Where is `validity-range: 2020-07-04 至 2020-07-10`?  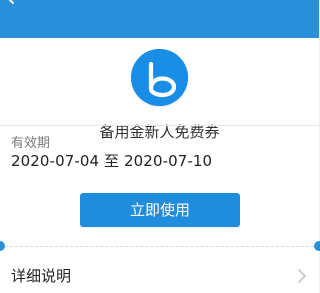 validity-range: 2020-07-04 至 2020-07-10 is located at coordinates (112, 161).